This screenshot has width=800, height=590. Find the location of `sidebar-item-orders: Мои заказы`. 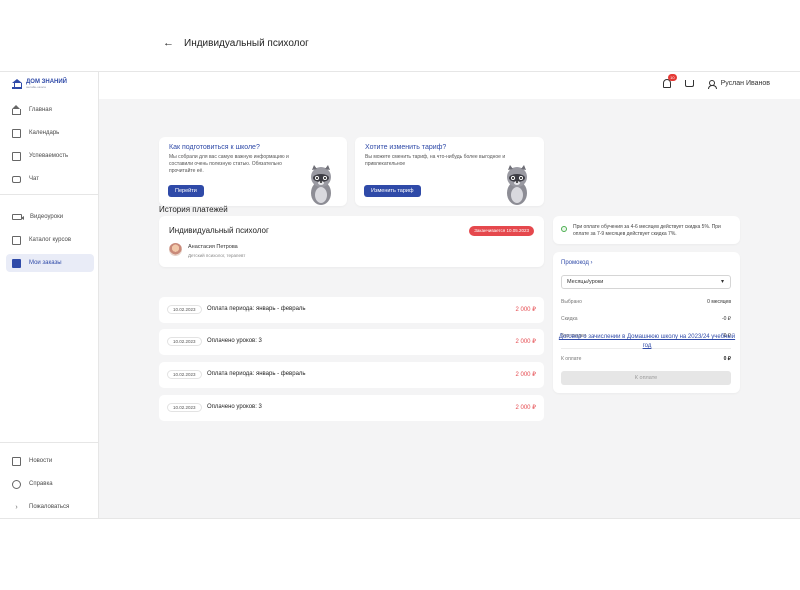

sidebar-item-orders: Мои заказы is located at coordinates (50, 263).